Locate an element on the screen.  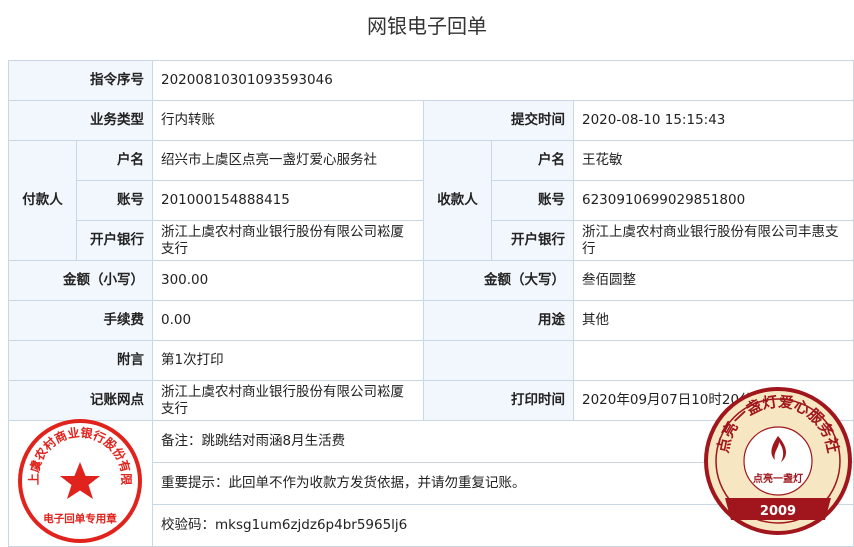
payer-account-value: 201000154888415 is located at coordinates (288, 200).